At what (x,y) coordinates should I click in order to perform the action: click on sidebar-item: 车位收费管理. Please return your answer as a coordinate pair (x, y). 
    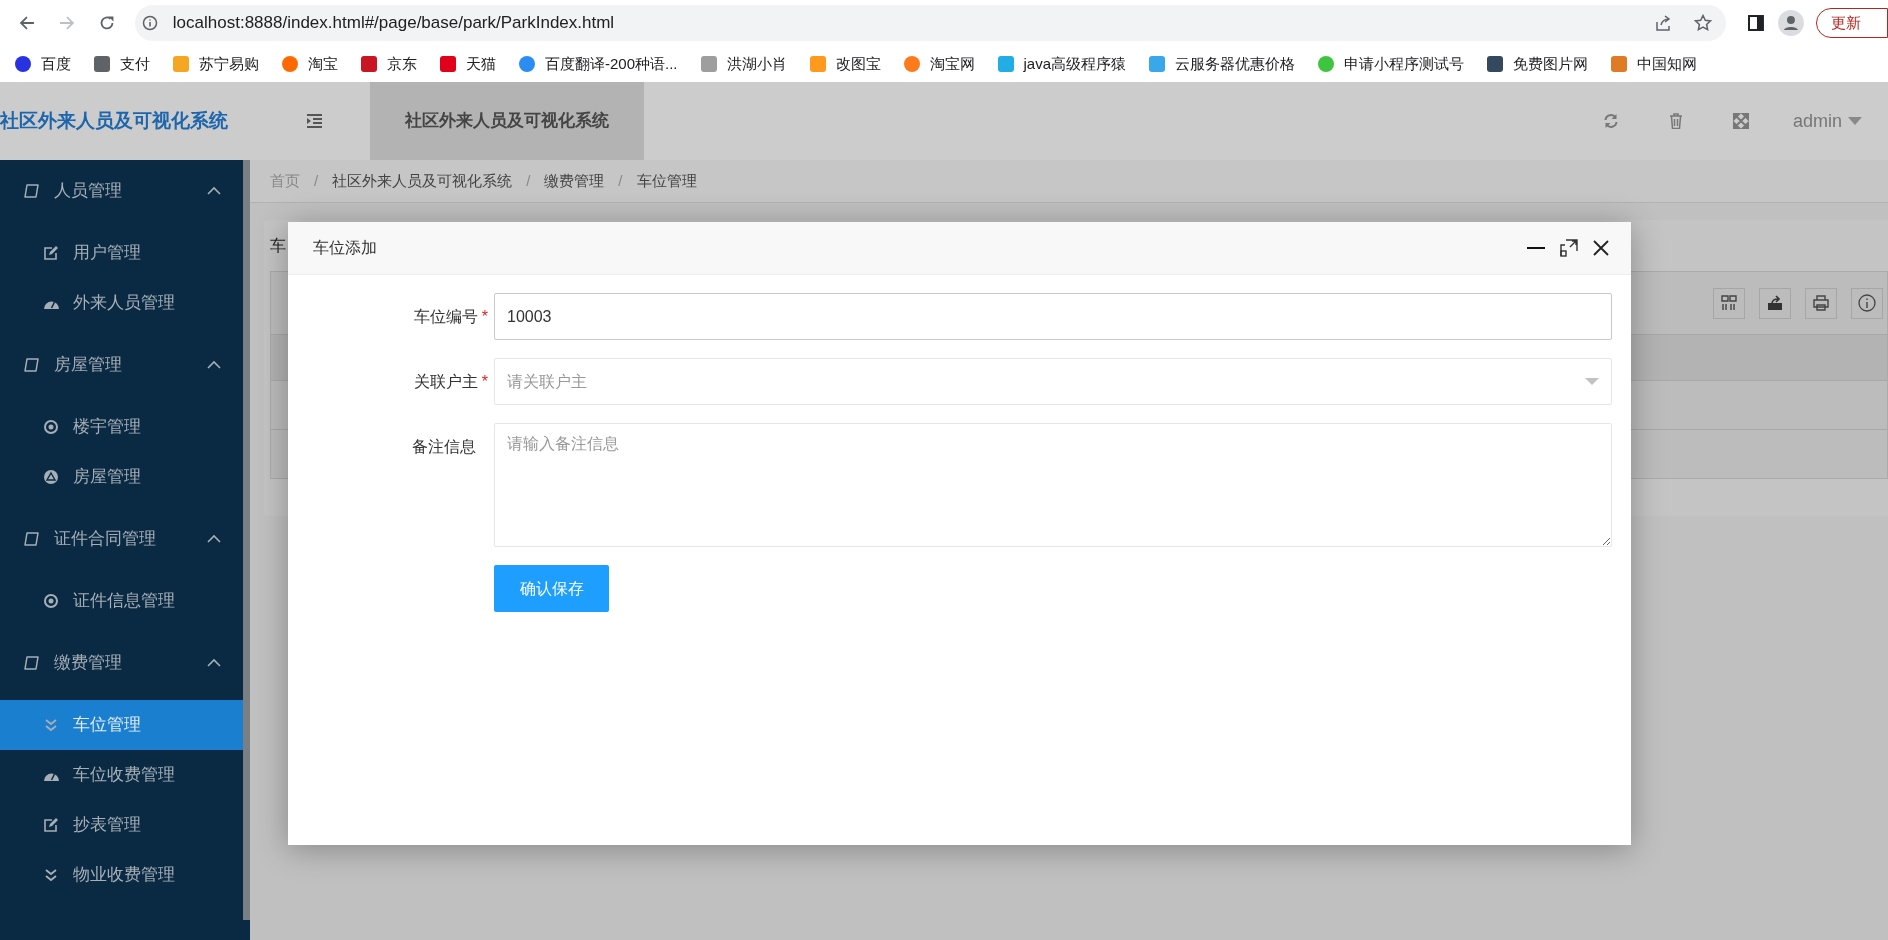
    Looking at the image, I should click on (121, 775).